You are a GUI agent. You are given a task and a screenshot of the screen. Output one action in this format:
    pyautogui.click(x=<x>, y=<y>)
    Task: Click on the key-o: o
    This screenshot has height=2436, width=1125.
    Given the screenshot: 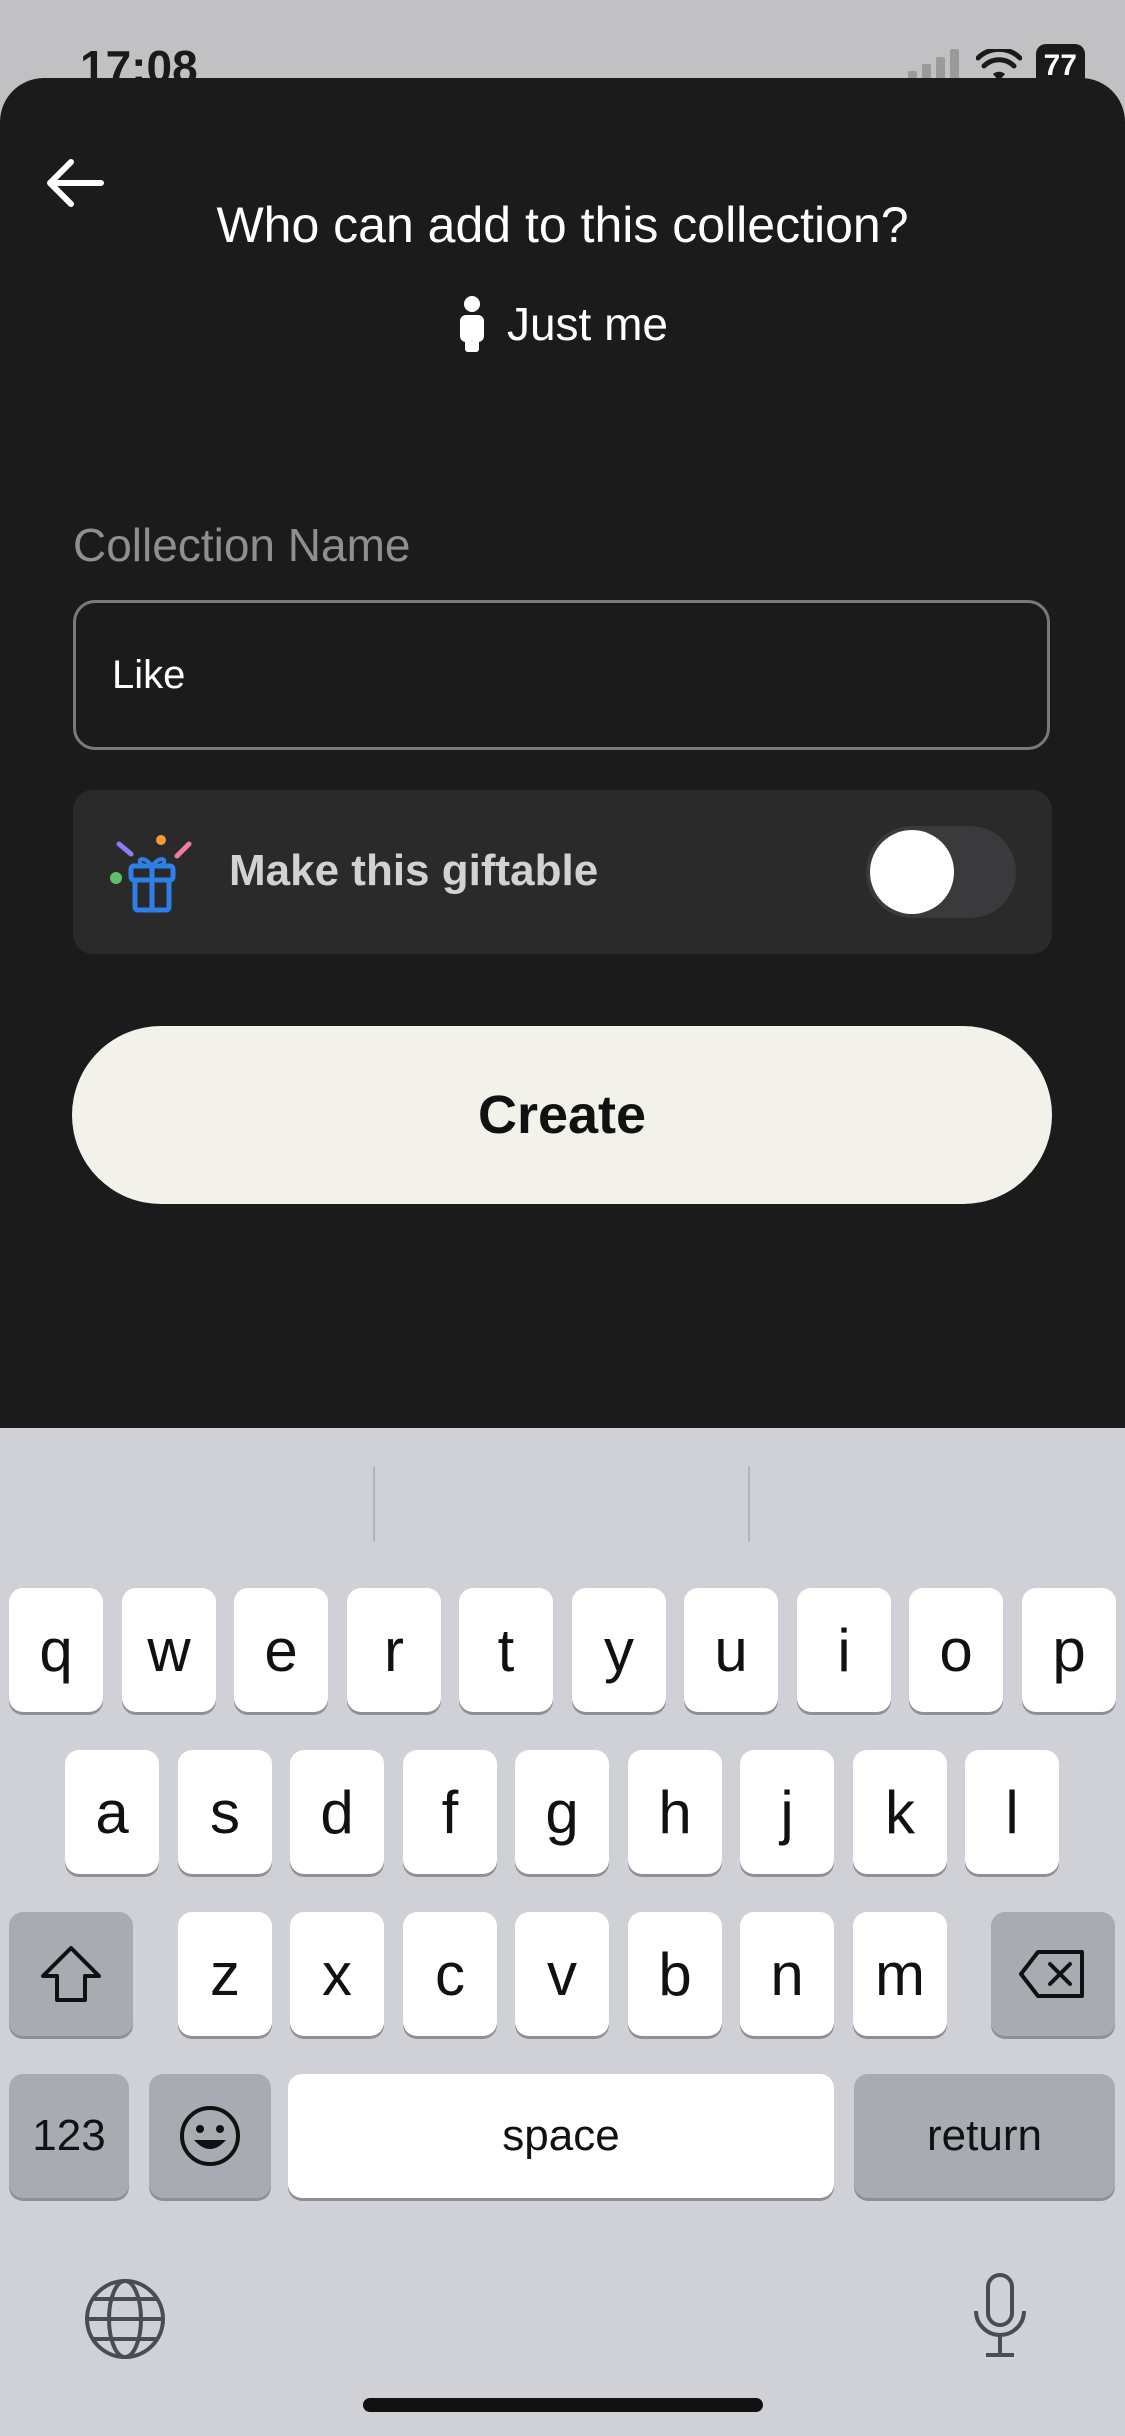 What is the action you would take?
    pyautogui.click(x=956, y=1650)
    